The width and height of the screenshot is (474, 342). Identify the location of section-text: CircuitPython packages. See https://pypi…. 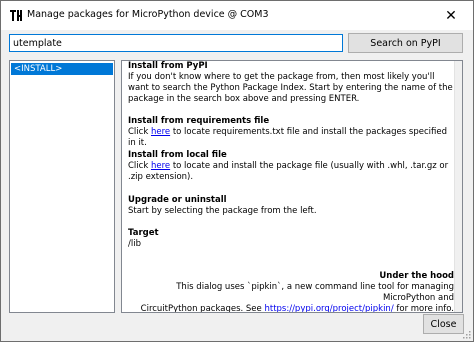
(291, 308).